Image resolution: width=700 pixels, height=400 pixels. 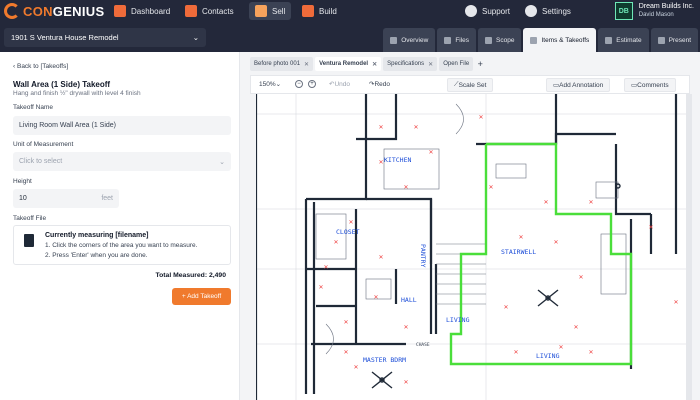 I want to click on unit-placeholder: Click to select, so click(x=41, y=161).